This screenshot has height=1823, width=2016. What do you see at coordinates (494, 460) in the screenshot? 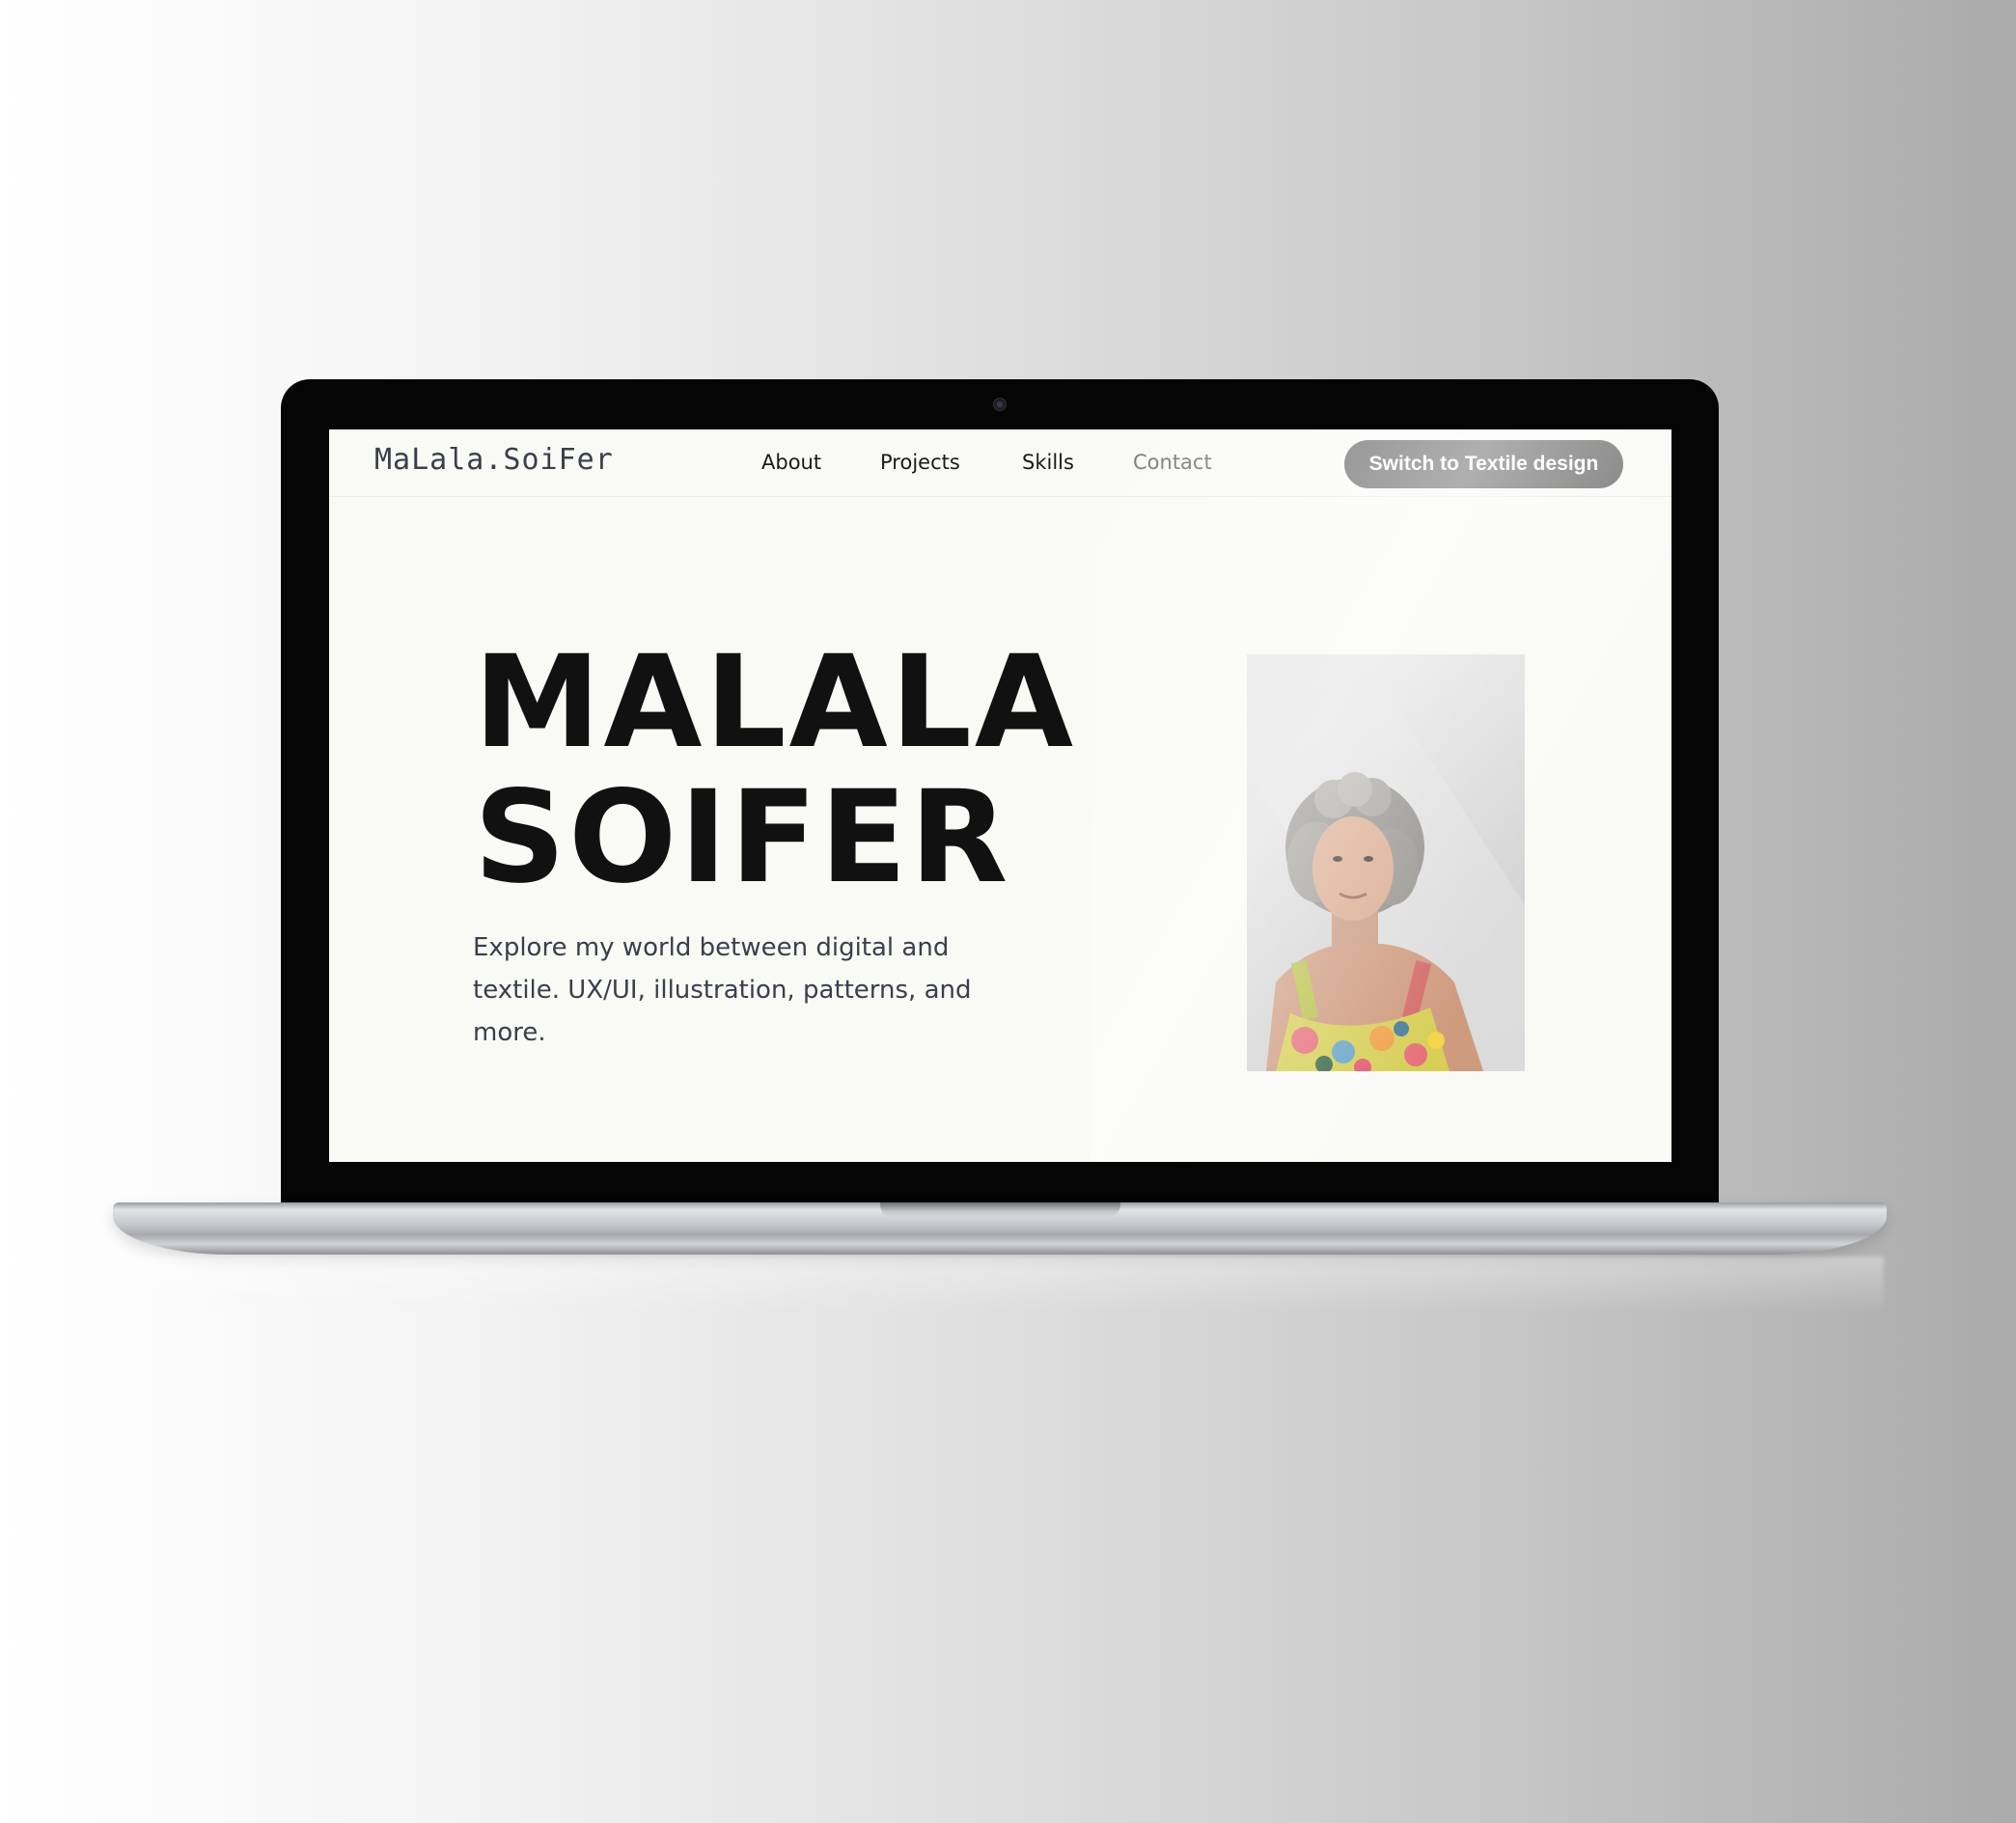
I see `site-logo: MaLala.SoiFer` at bounding box center [494, 460].